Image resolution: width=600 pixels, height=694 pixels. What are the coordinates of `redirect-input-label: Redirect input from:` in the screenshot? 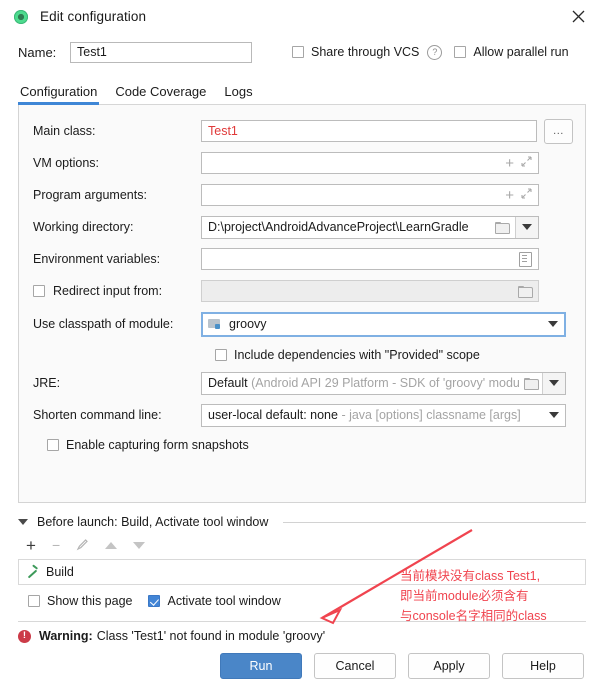 It's located at (108, 291).